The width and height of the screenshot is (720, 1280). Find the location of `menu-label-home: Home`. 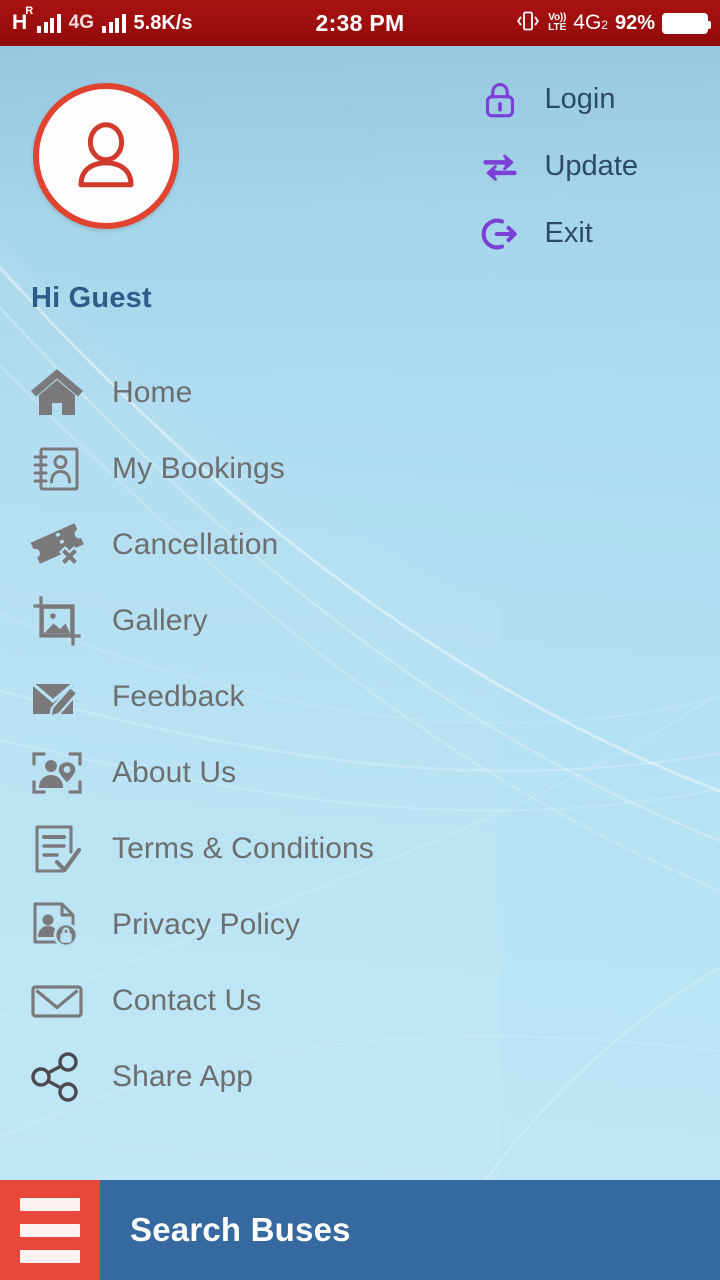

menu-label-home: Home is located at coordinates (152, 392).